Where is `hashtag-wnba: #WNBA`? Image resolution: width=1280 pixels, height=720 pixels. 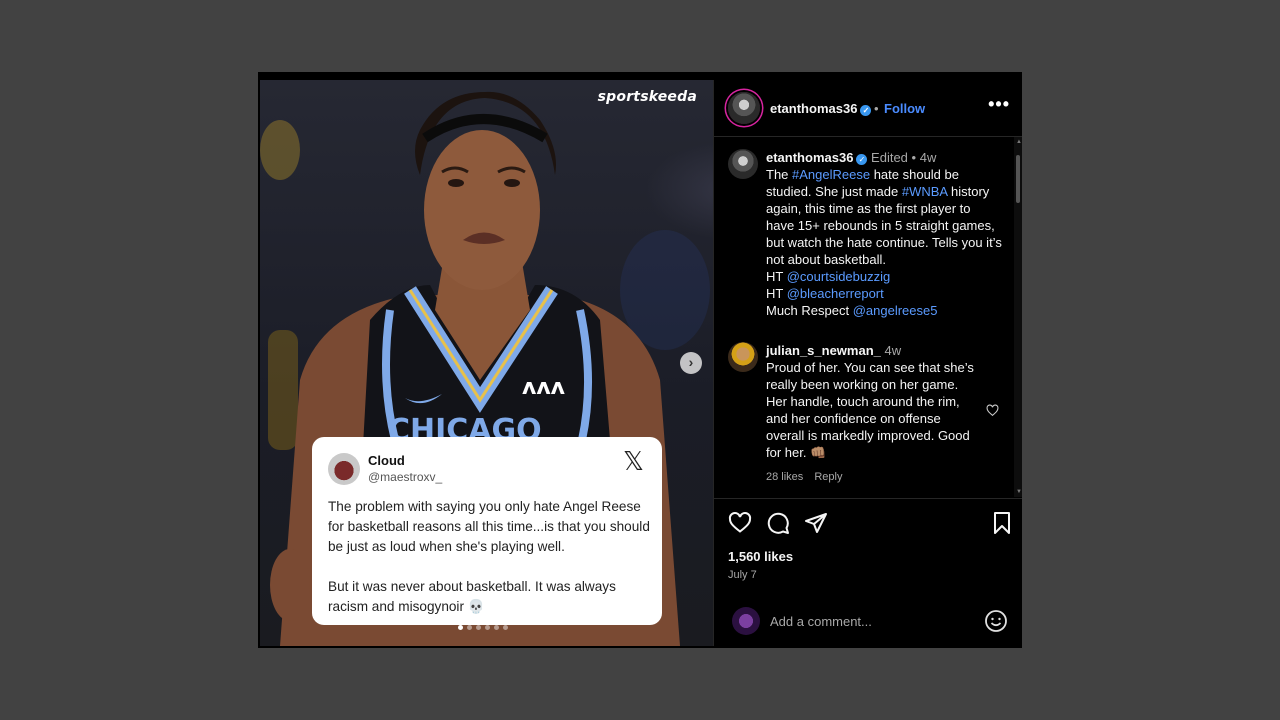 hashtag-wnba: #WNBA is located at coordinates (925, 191).